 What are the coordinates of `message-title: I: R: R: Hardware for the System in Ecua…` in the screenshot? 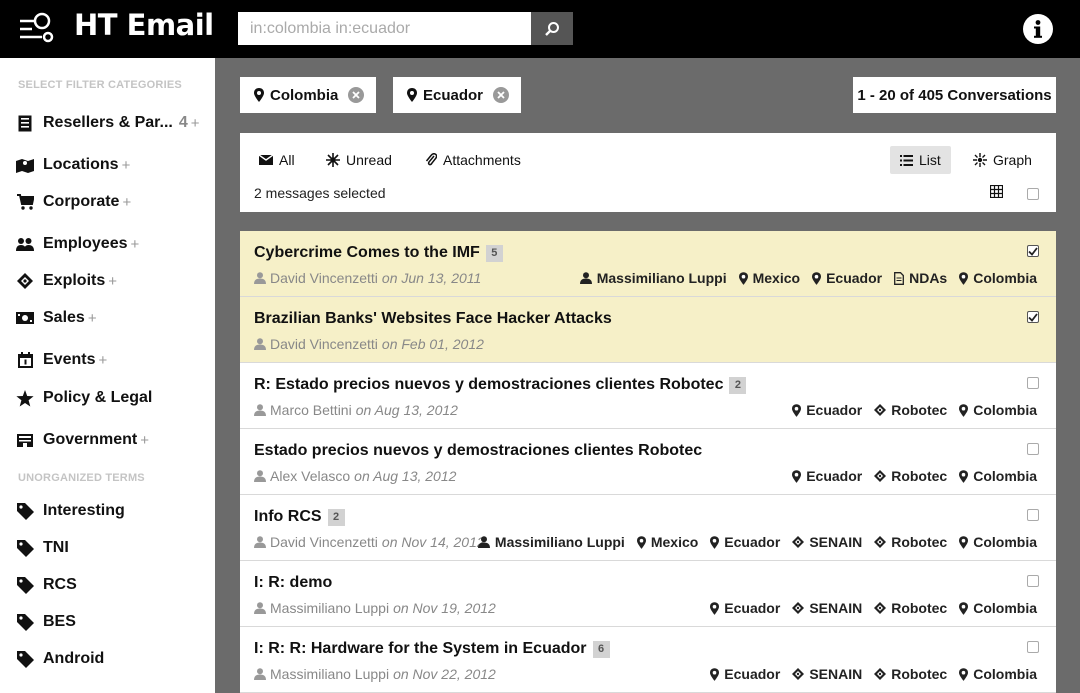 It's located at (432, 649).